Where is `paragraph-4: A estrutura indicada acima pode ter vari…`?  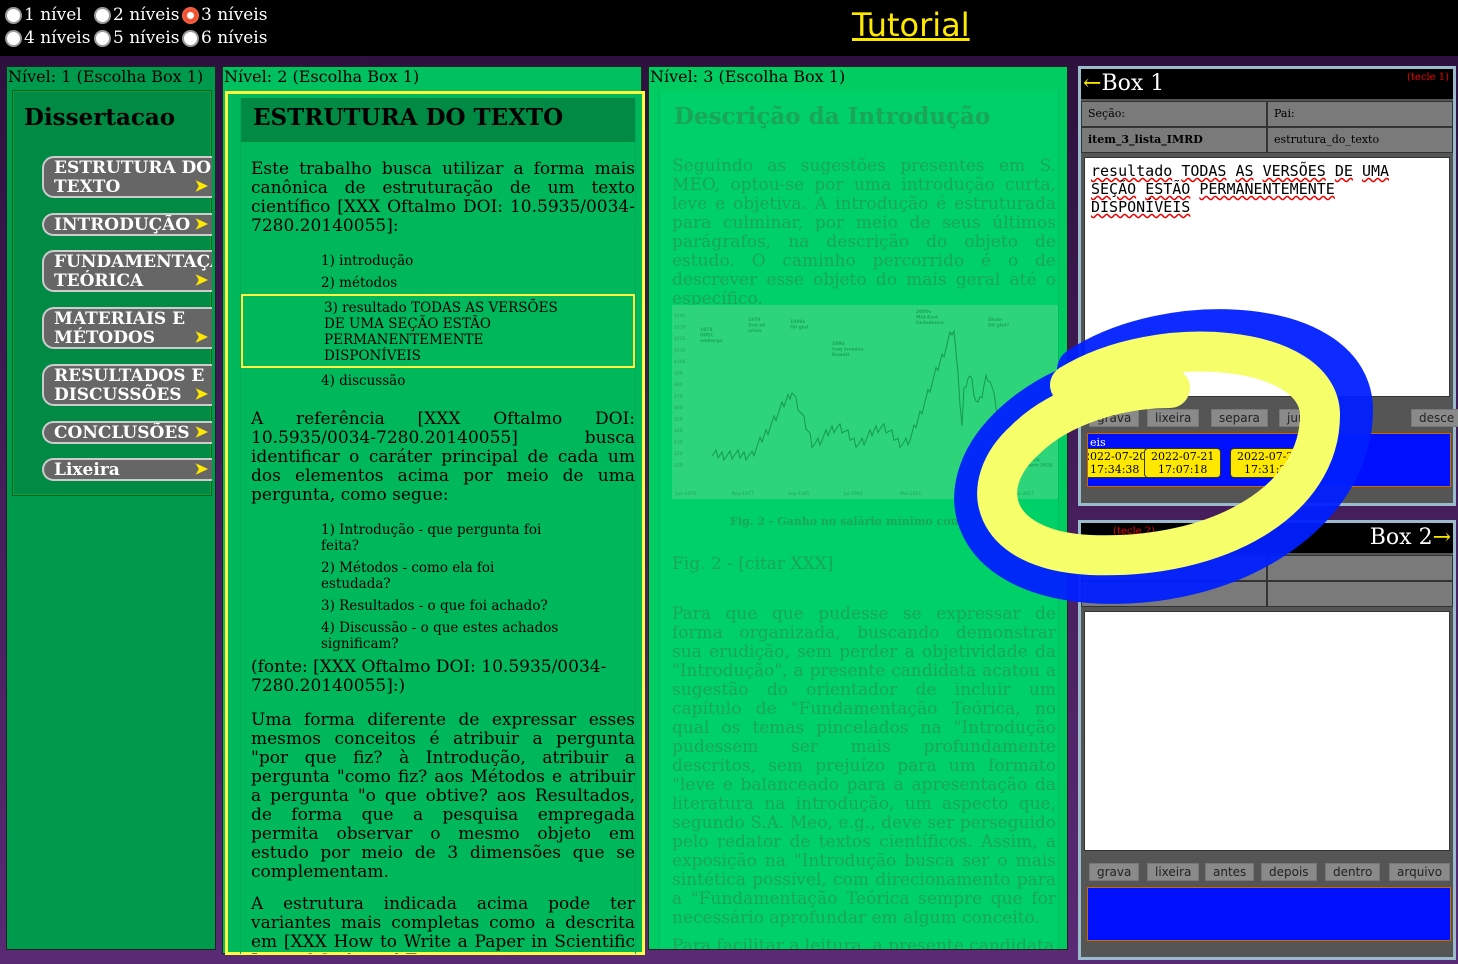 paragraph-4: A estrutura indicada acima pode ter vari… is located at coordinates (443, 925).